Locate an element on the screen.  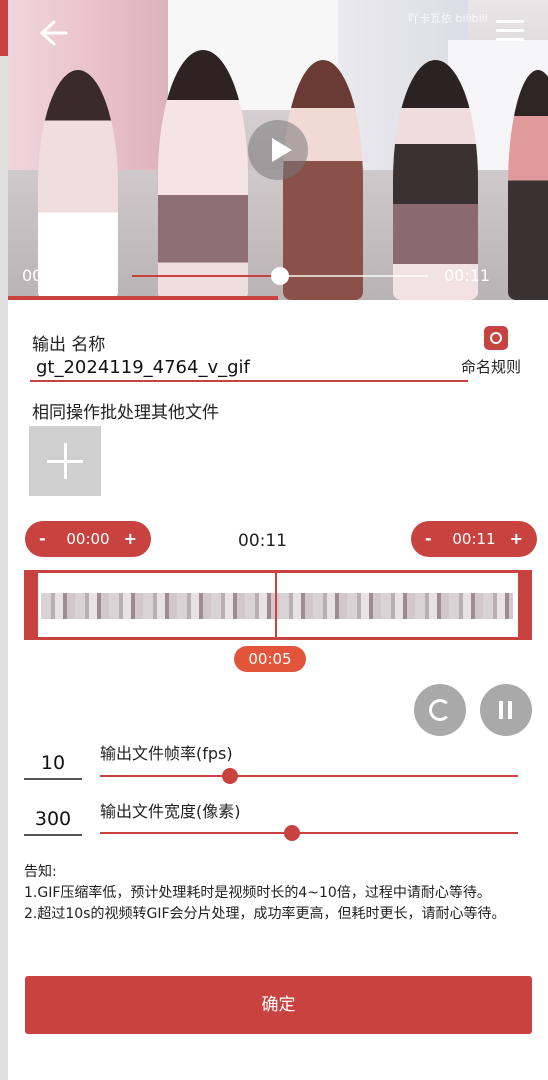
trim-end-handle is located at coordinates (525, 605).